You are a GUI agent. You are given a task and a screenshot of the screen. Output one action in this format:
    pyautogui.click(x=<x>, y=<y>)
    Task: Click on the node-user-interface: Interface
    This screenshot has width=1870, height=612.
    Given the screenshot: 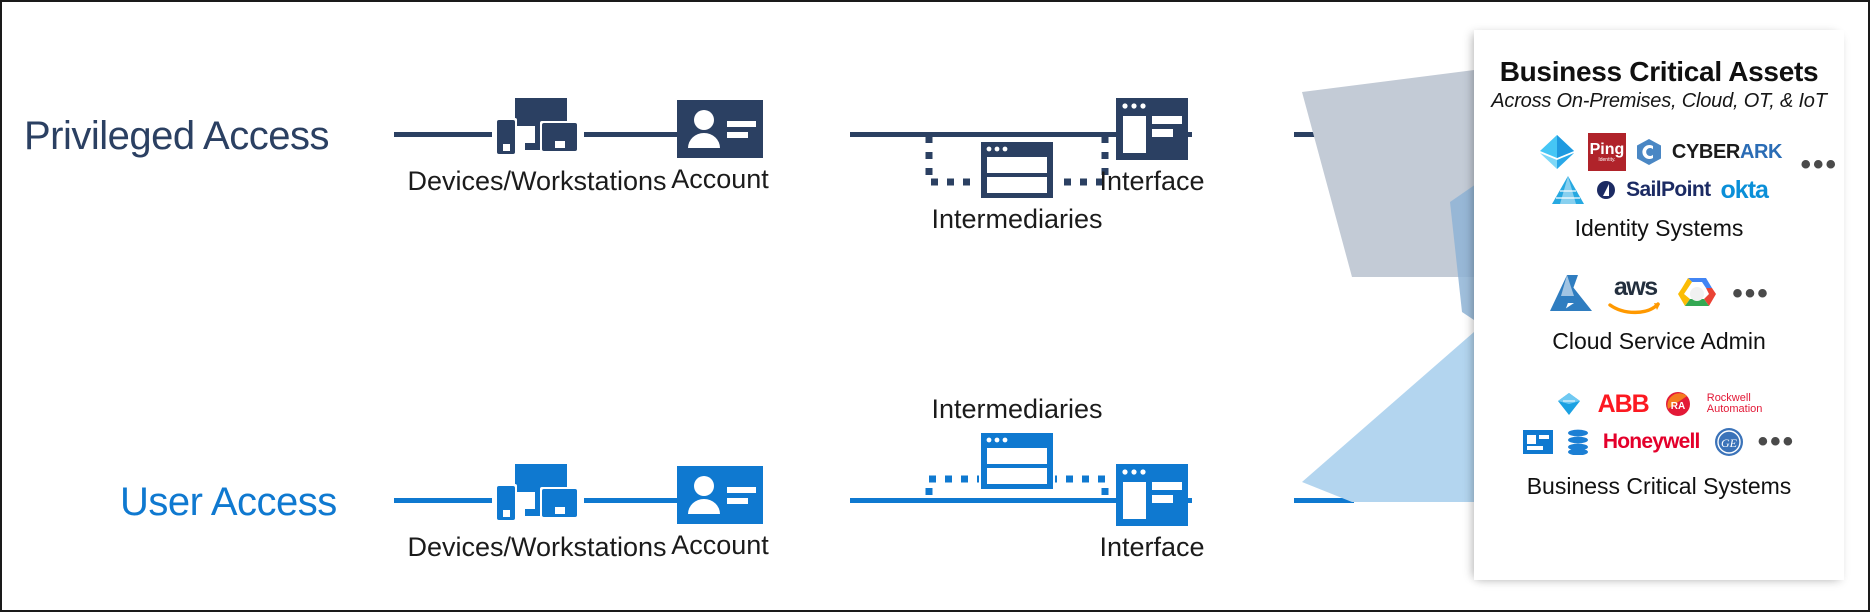 What is the action you would take?
    pyautogui.click(x=1152, y=513)
    